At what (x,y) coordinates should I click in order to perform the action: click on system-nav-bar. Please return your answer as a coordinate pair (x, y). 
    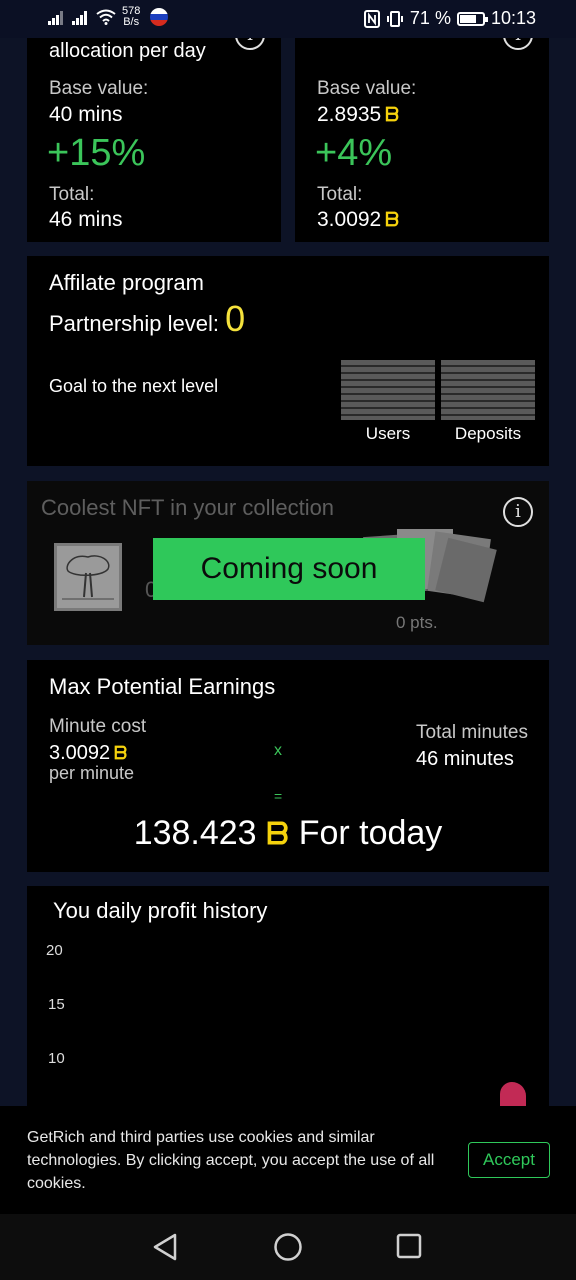
    Looking at the image, I should click on (288, 1247).